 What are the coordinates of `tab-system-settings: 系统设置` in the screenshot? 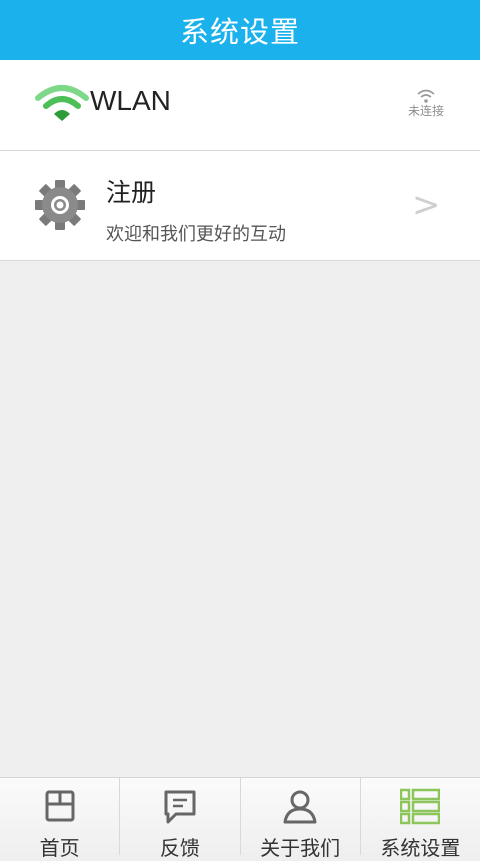 It's located at (420, 819).